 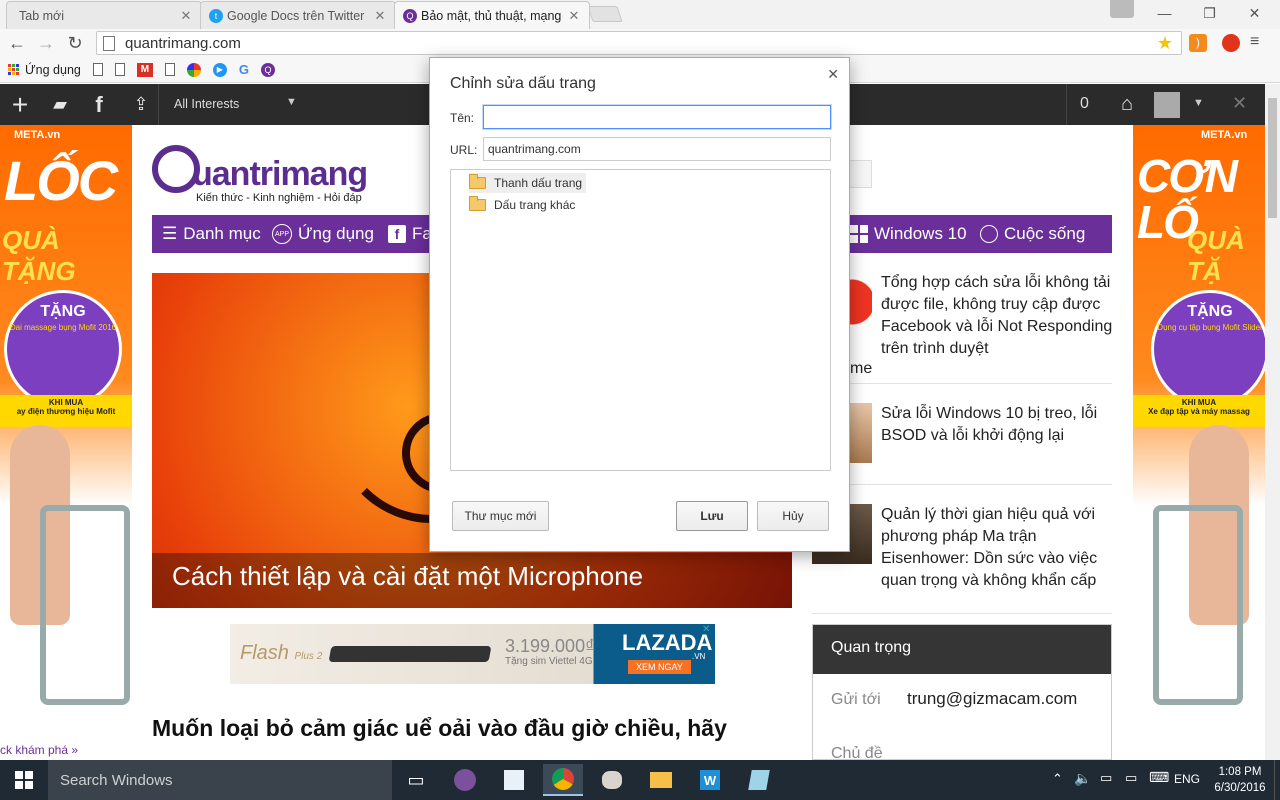 I want to click on bookmark-url-field, so click(x=657, y=149).